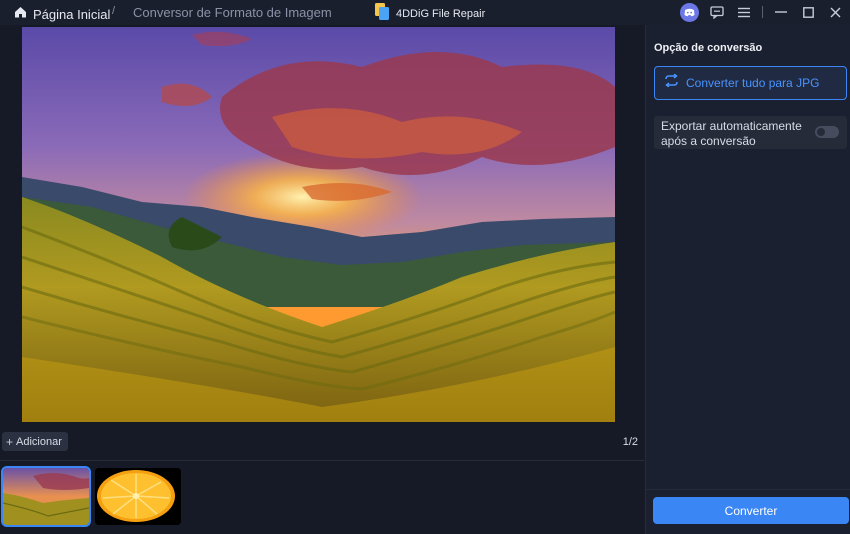  I want to click on menu-icon, so click(744, 12).